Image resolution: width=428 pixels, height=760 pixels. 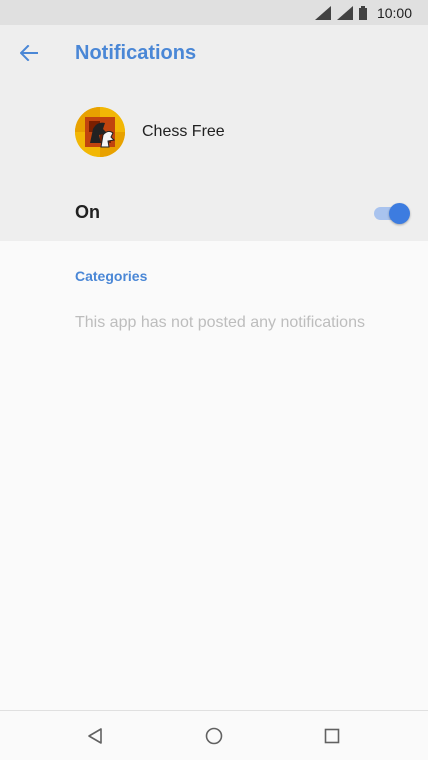 I want to click on chess-app-icon, so click(x=100, y=132).